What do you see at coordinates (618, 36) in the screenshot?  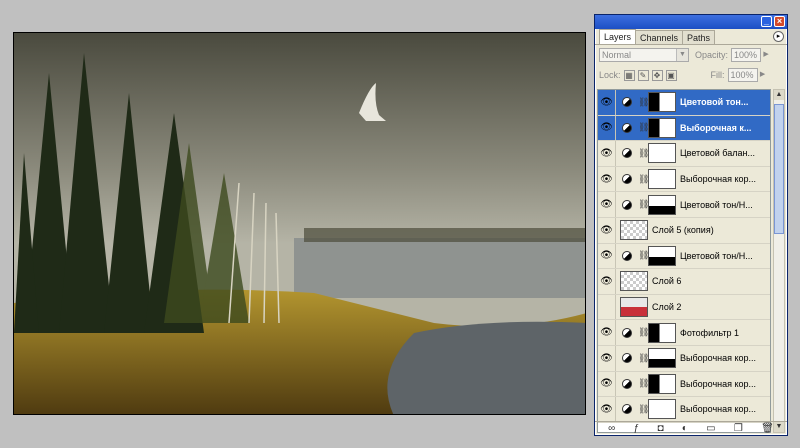 I see `tab-layers: Layers` at bounding box center [618, 36].